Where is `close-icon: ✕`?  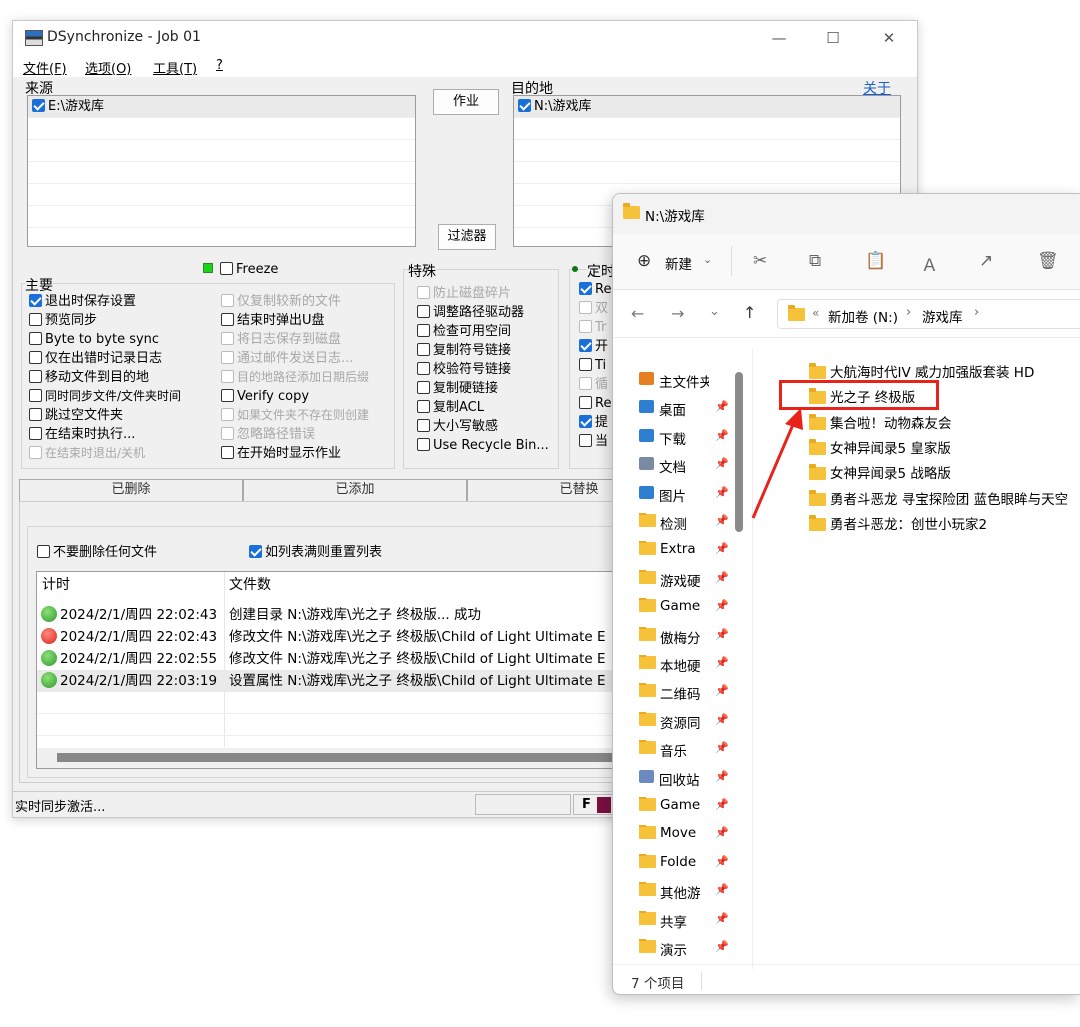 close-icon: ✕ is located at coordinates (889, 38).